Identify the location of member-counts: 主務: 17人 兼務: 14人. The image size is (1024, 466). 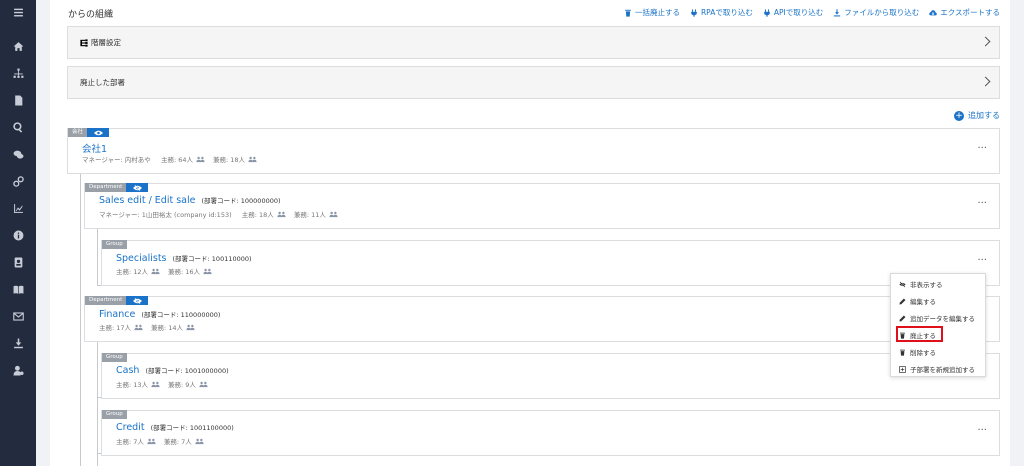
(149, 327).